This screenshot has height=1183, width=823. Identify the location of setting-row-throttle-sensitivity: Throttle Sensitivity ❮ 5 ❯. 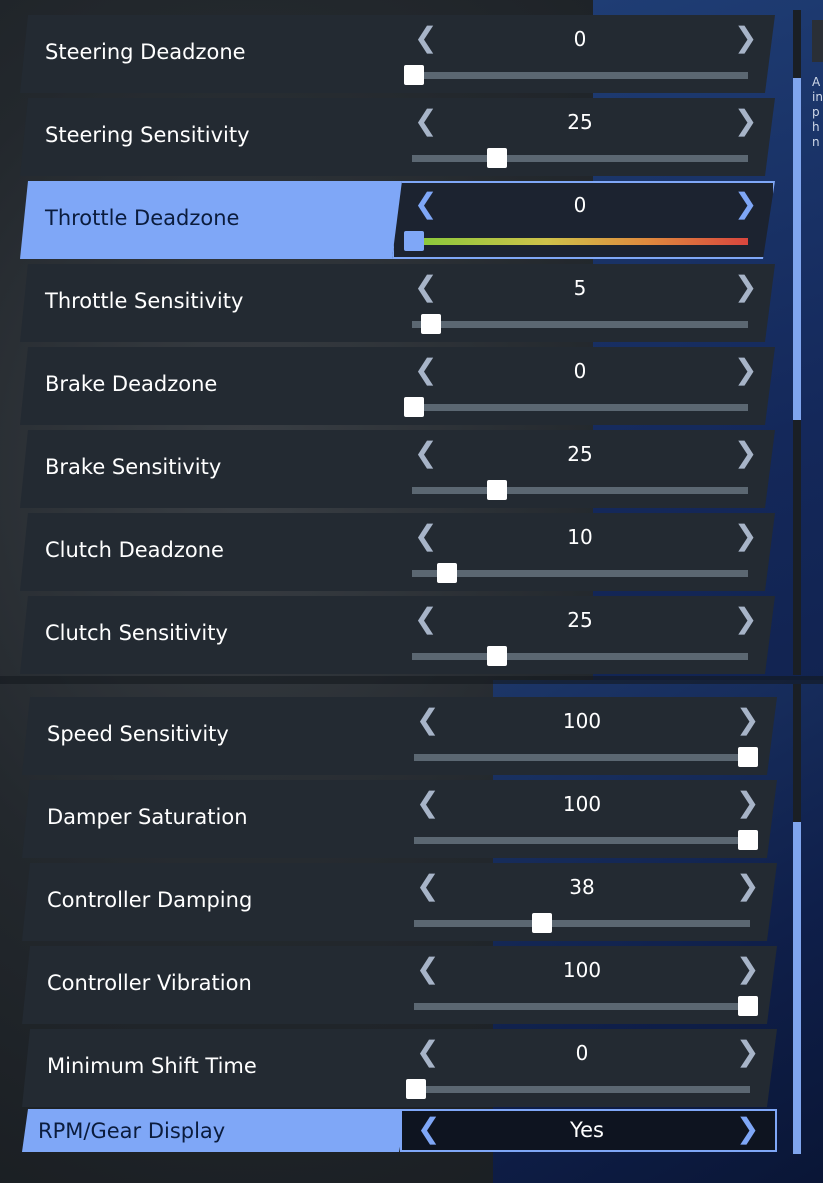
(397, 303).